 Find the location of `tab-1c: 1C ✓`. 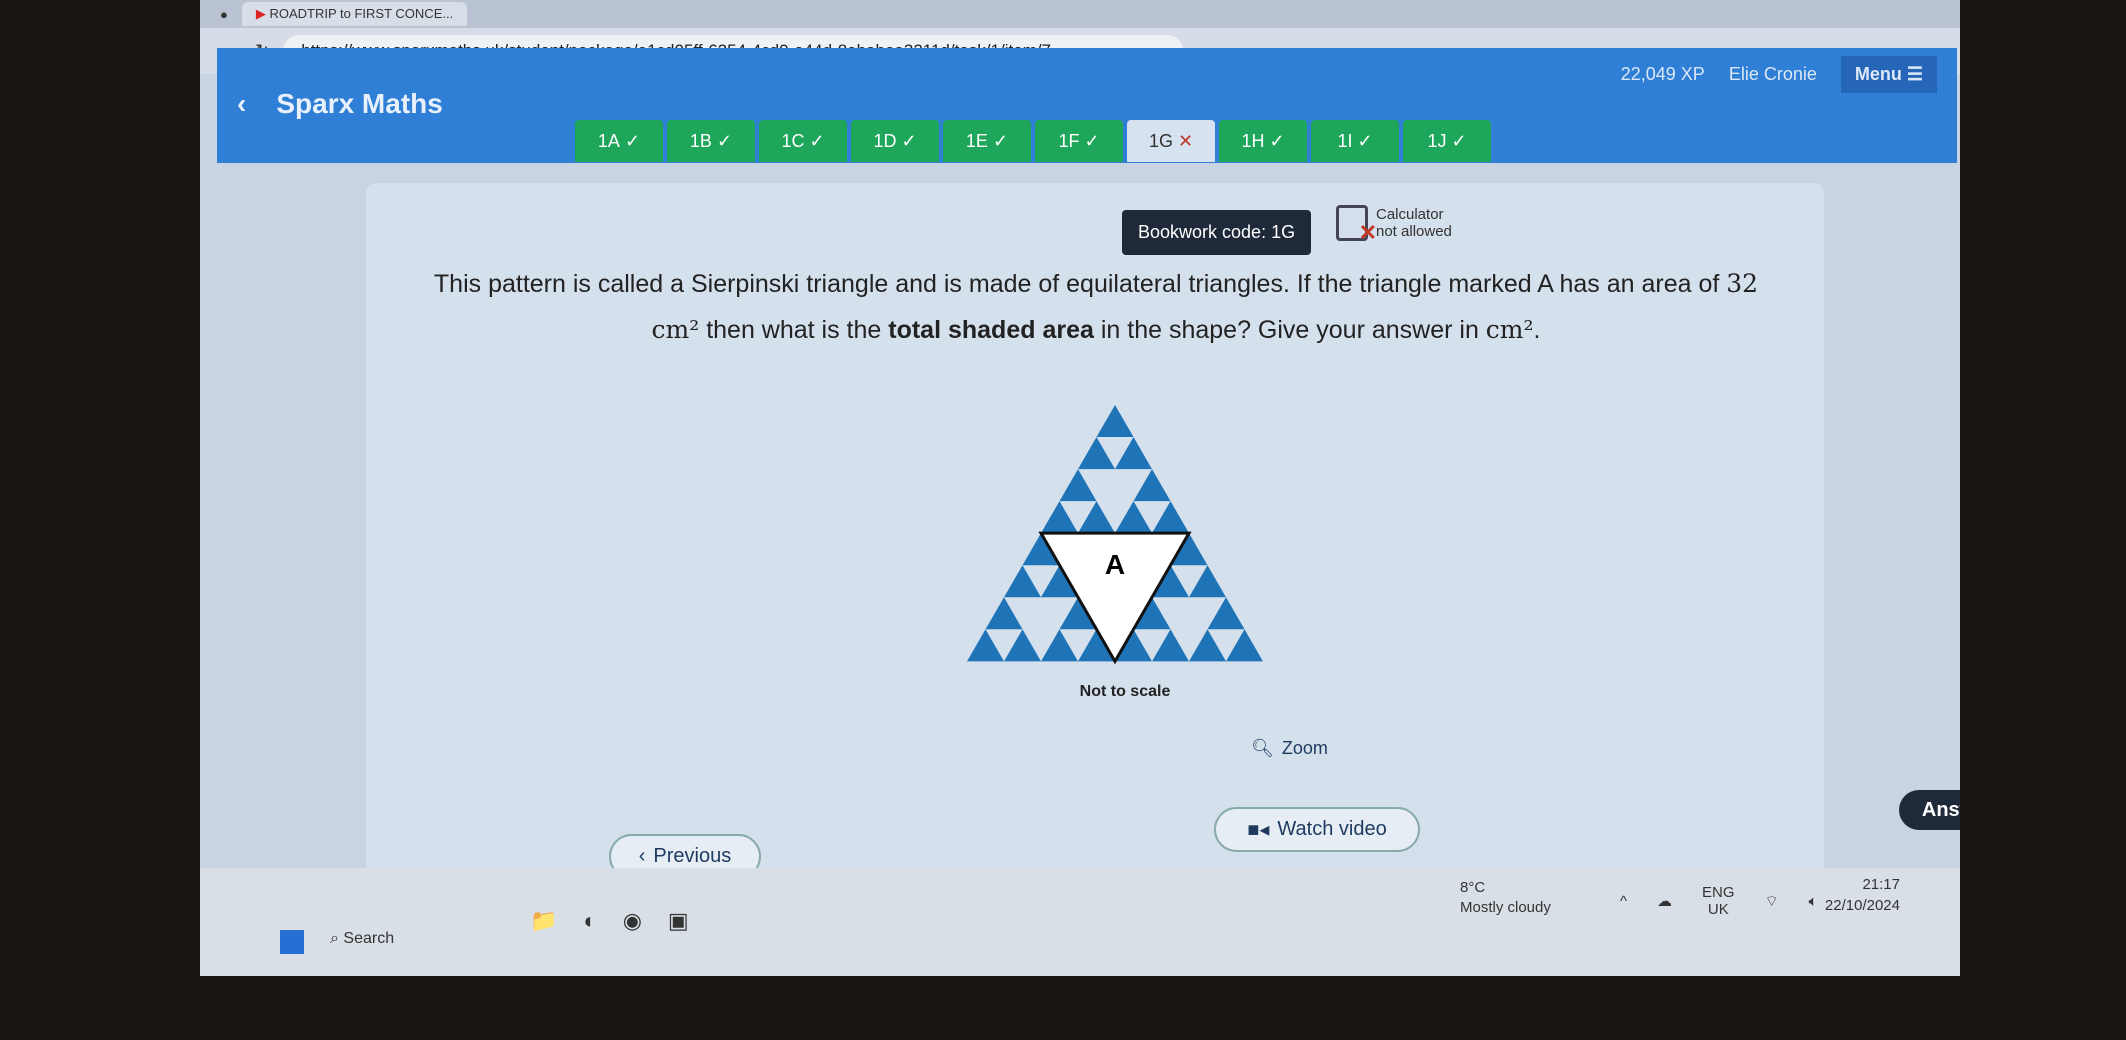

tab-1c: 1C ✓ is located at coordinates (803, 141).